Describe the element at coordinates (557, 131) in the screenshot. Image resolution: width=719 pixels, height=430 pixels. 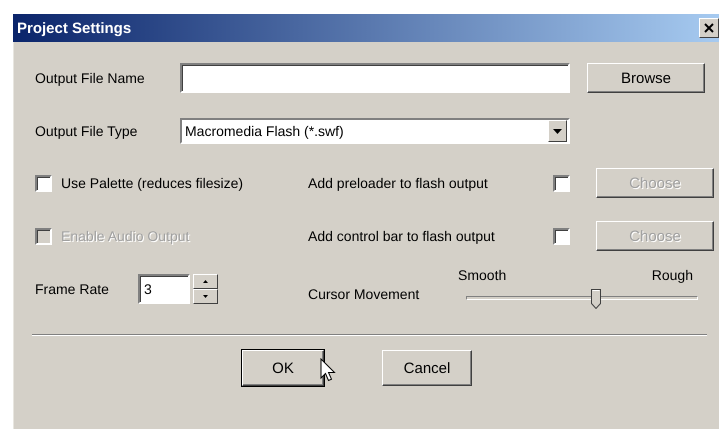
I see `dropdown-arrow-icon` at that location.